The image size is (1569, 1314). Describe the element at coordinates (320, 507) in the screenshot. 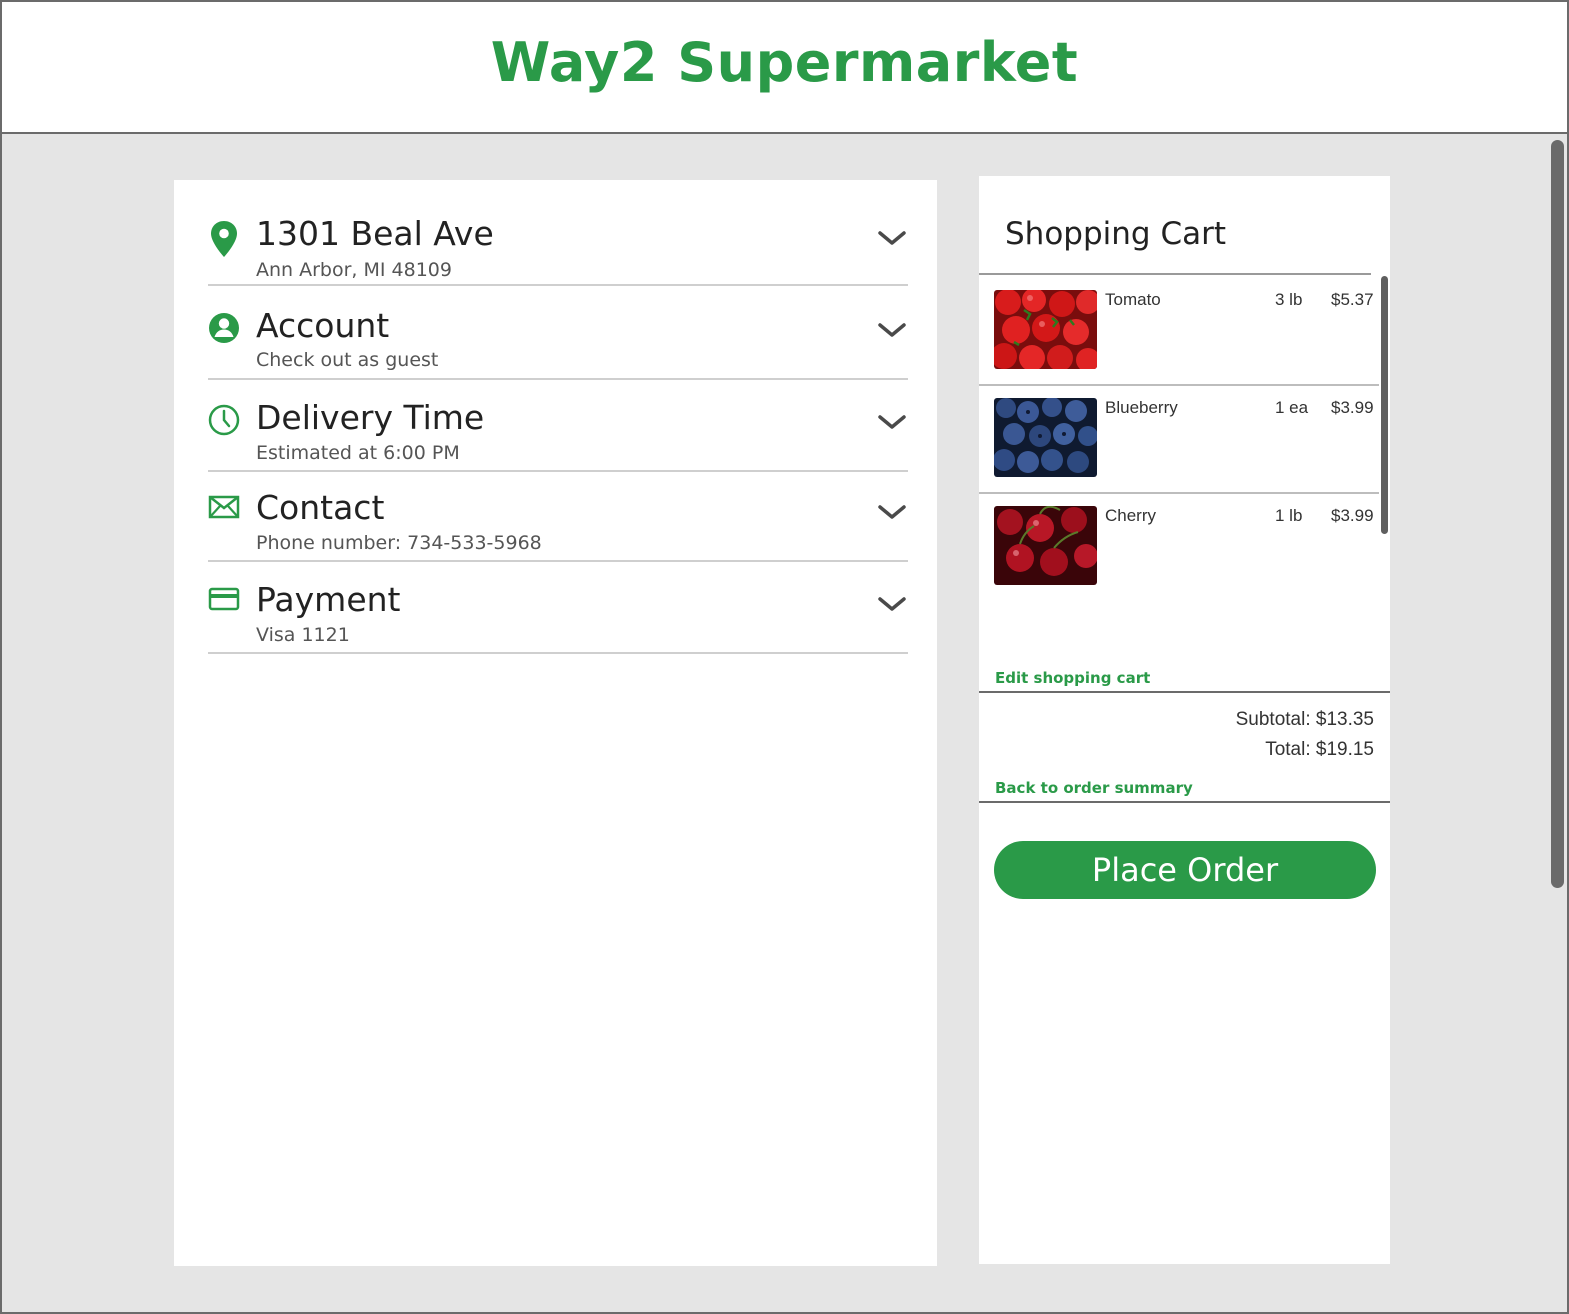

I see `section-title: Contact` at that location.